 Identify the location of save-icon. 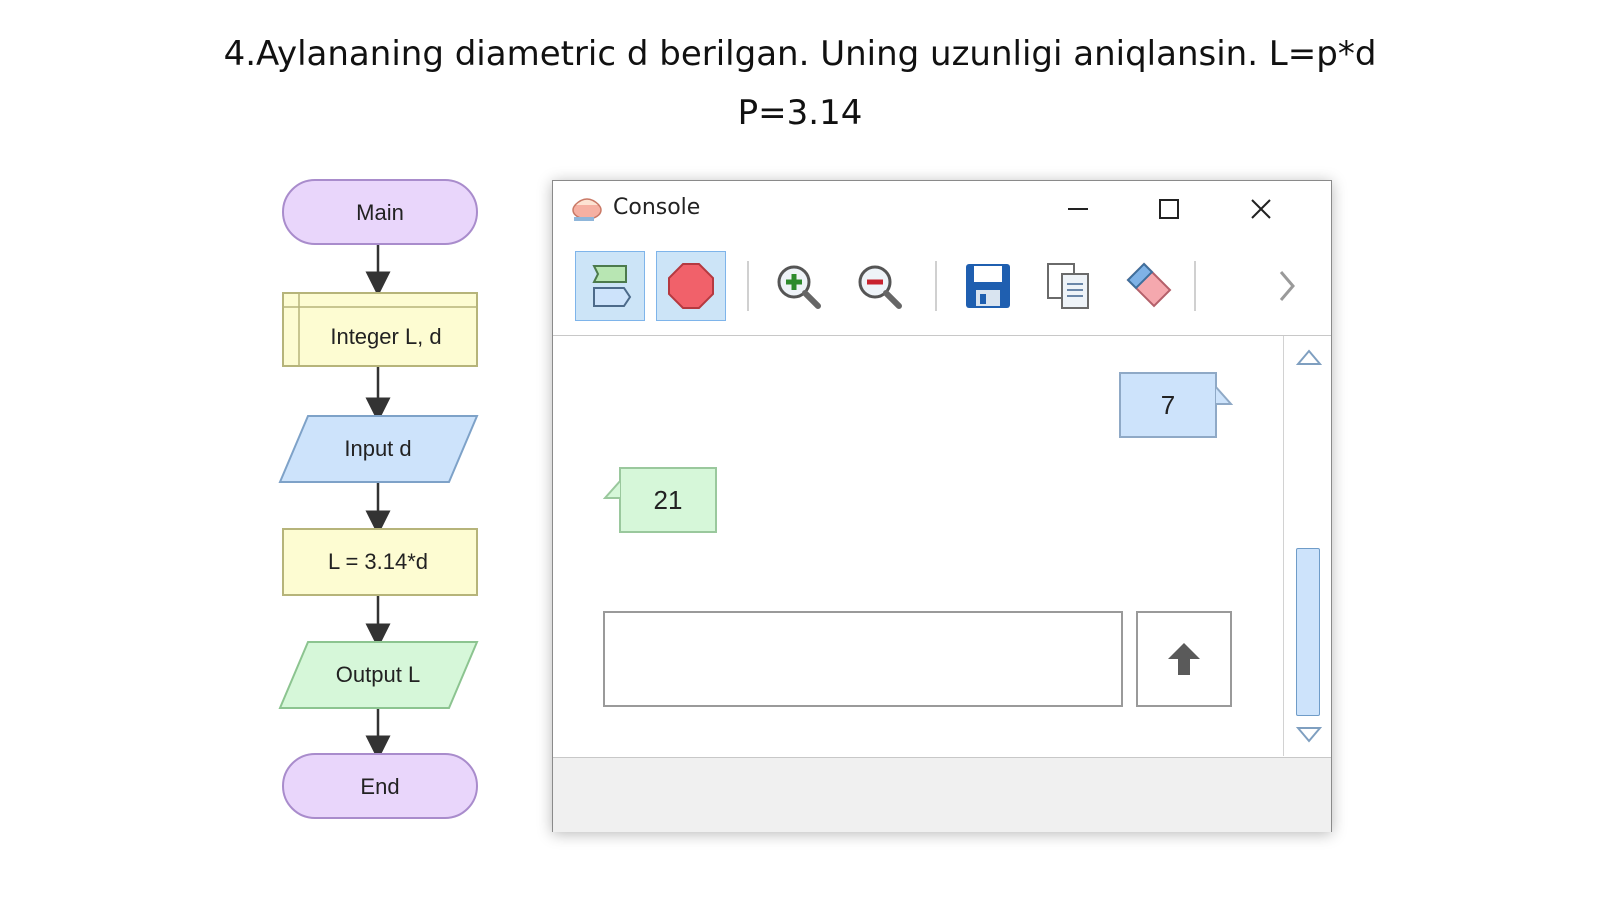
(988, 286).